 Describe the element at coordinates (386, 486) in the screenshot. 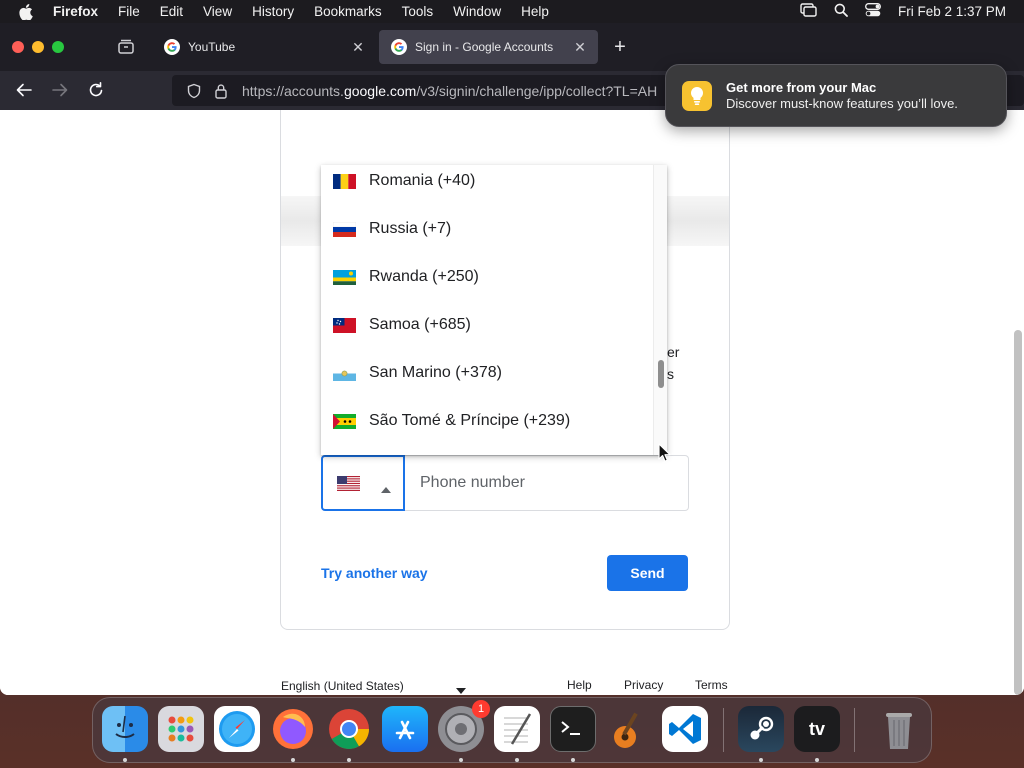

I see `caret-up-icon` at that location.